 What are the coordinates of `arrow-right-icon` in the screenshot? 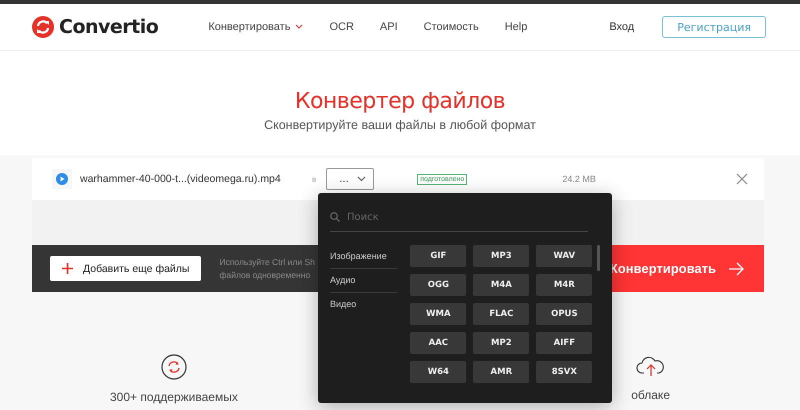 It's located at (736, 269).